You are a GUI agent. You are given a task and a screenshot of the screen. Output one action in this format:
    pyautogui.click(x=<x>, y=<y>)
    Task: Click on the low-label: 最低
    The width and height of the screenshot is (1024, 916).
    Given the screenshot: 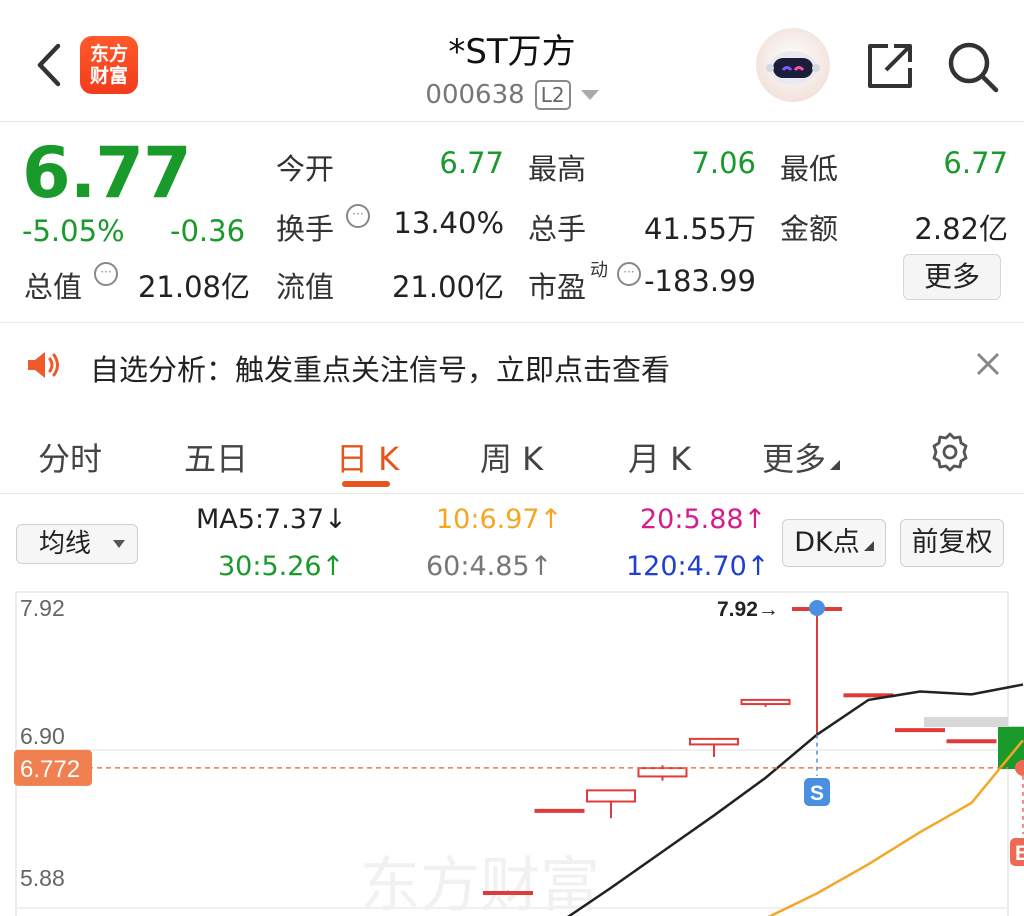 What is the action you would take?
    pyautogui.click(x=809, y=169)
    